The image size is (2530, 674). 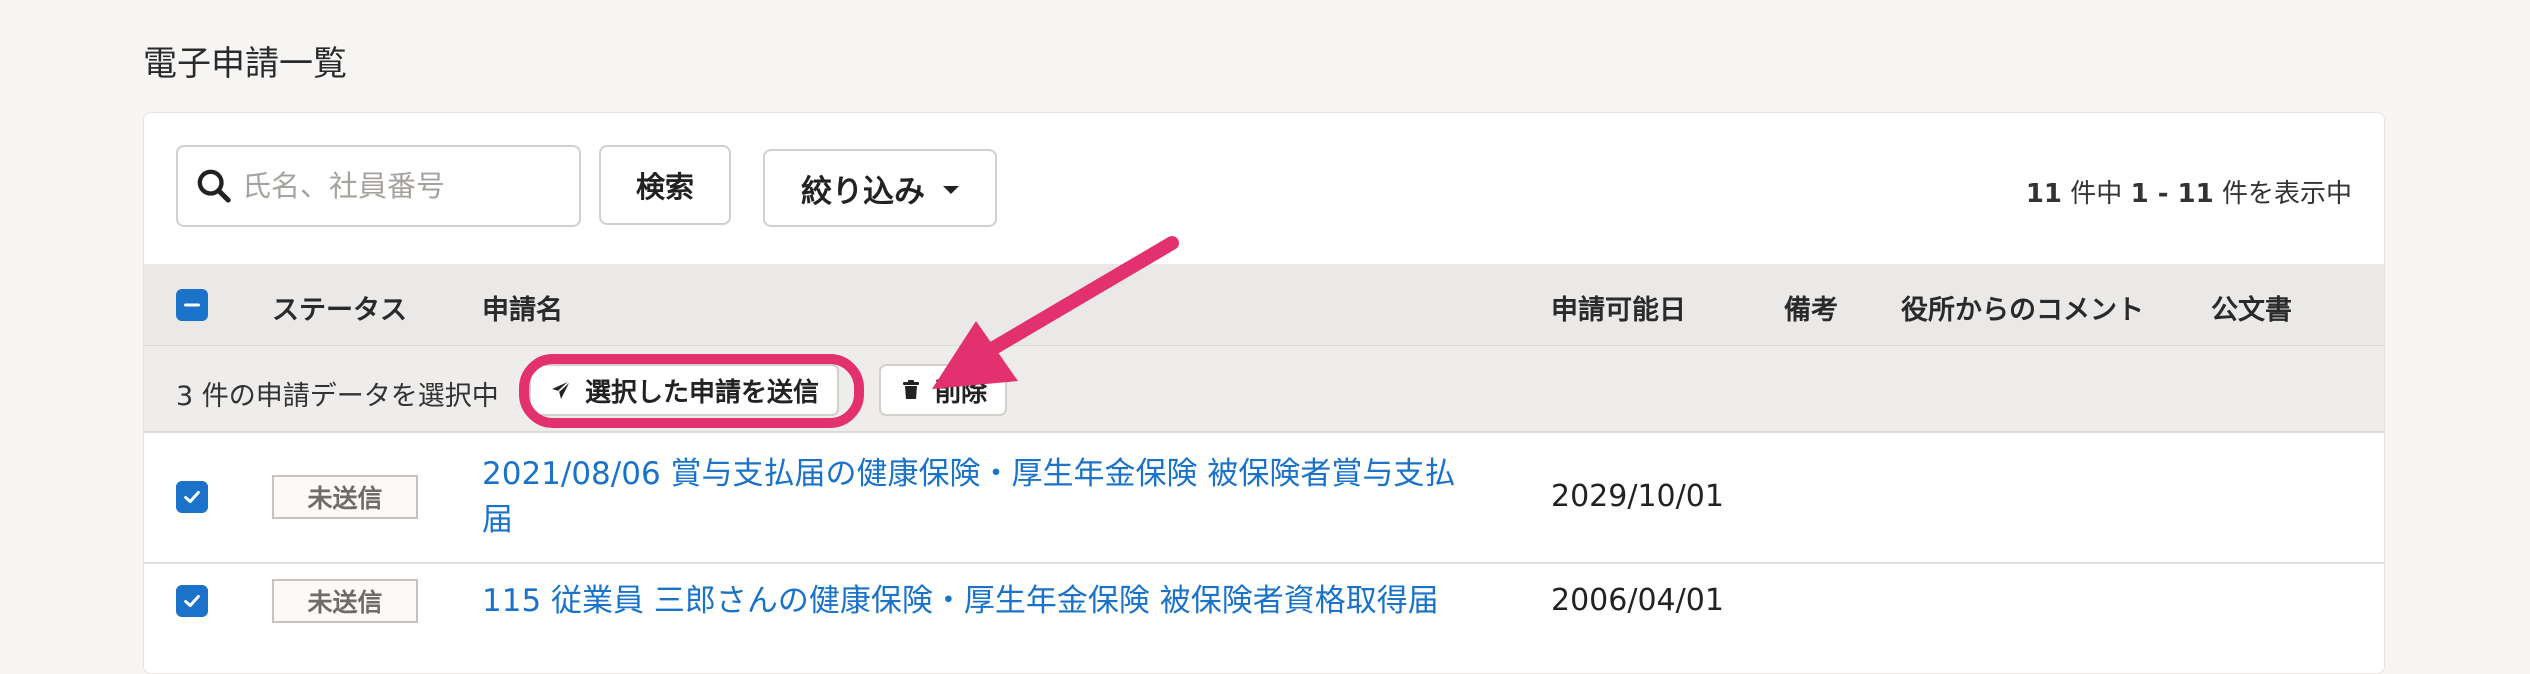 I want to click on search-input, so click(x=402, y=186).